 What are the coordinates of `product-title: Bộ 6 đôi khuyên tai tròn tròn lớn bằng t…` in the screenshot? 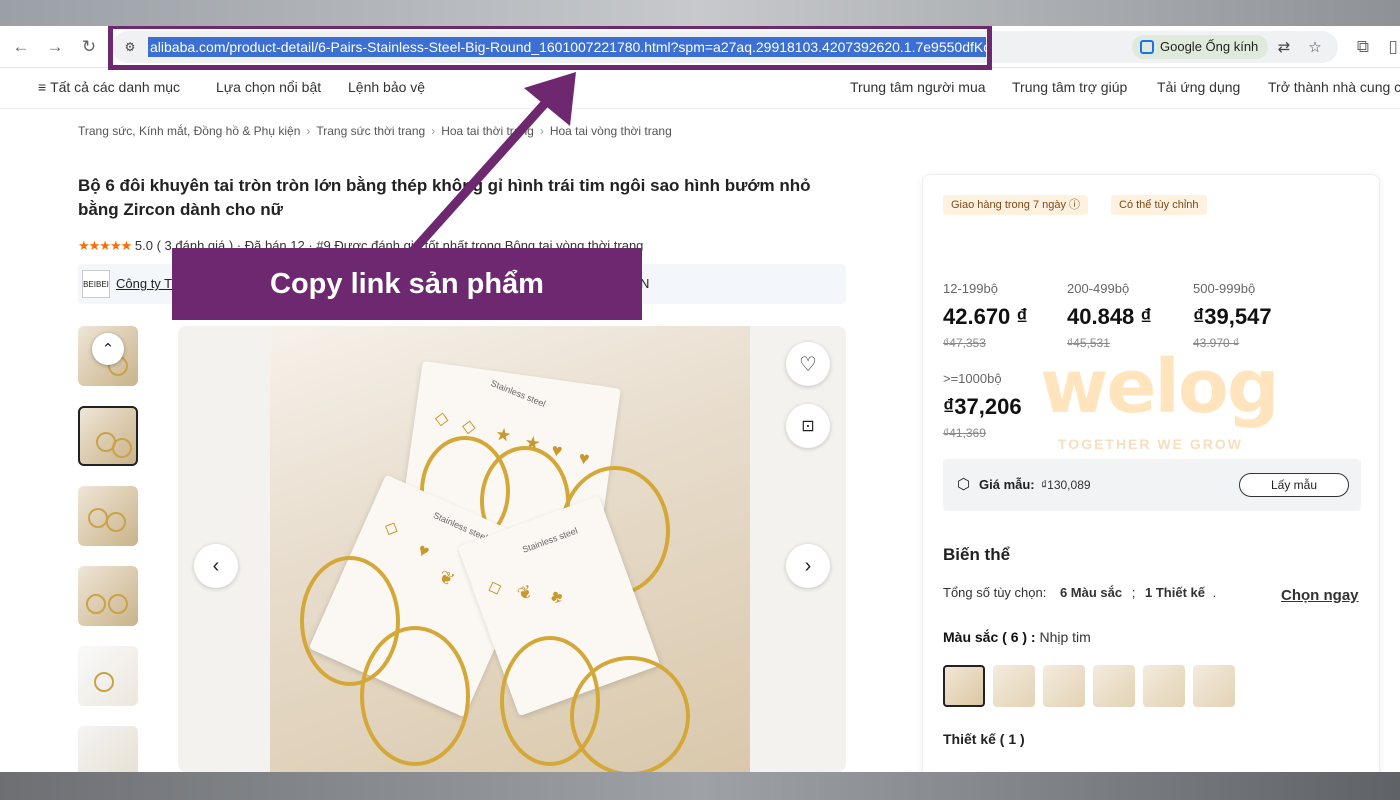 It's located at (444, 197).